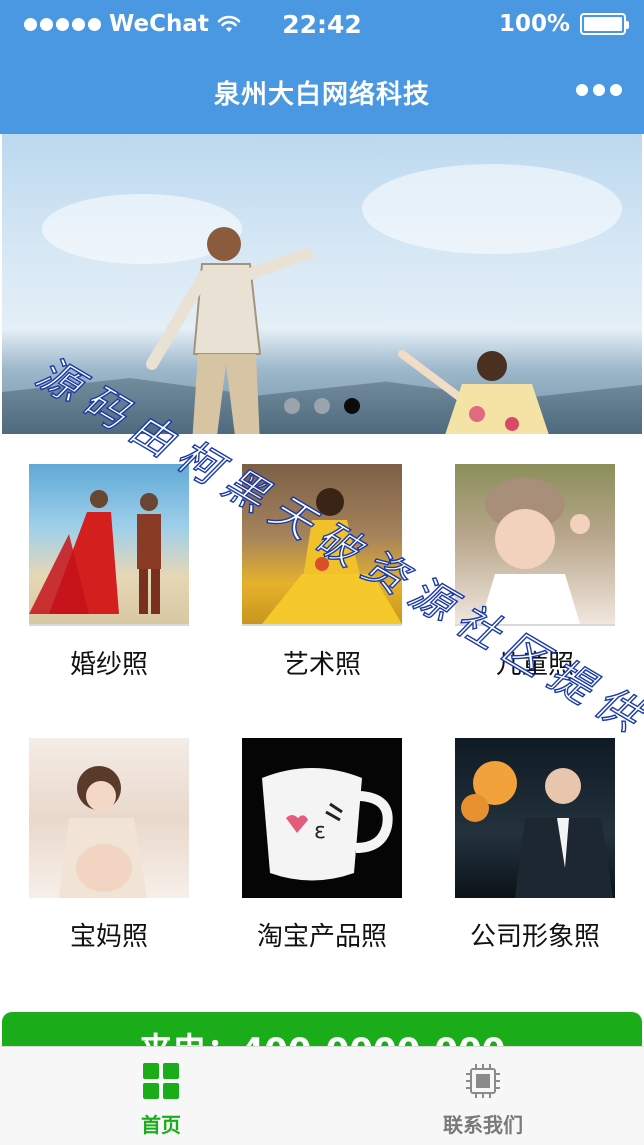 The height and width of the screenshot is (1145, 644). I want to click on tab-contact-label: 联系我们, so click(483, 1125).